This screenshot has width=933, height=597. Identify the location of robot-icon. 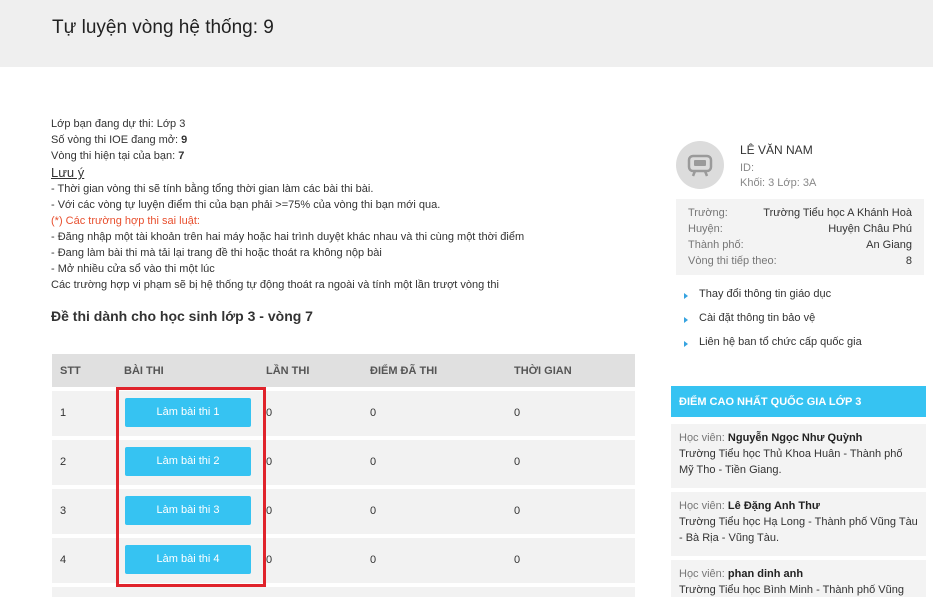
(700, 165).